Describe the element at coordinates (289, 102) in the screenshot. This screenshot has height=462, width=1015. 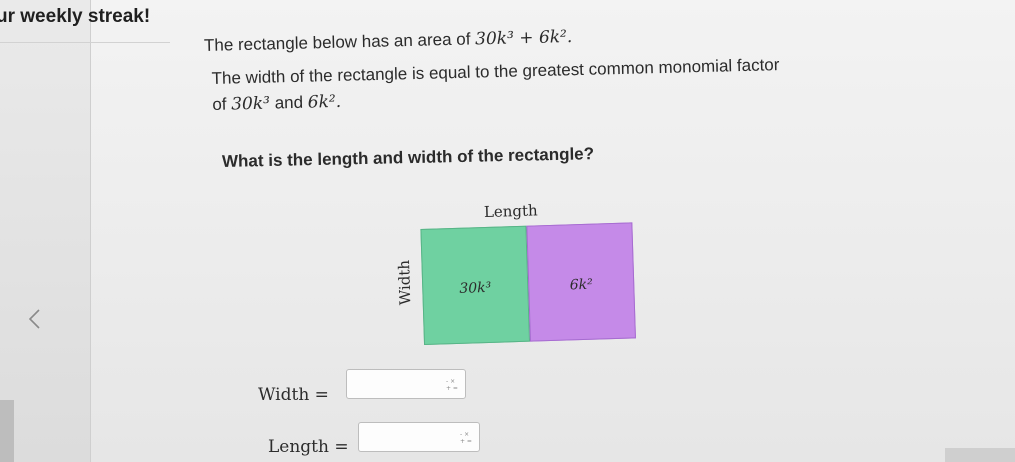
I see `and-text: and` at that location.